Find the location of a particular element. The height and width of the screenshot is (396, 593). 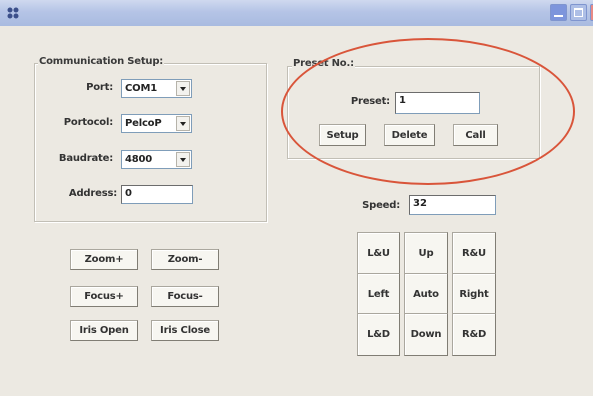

pan-left-up-button: L&U is located at coordinates (378, 253).